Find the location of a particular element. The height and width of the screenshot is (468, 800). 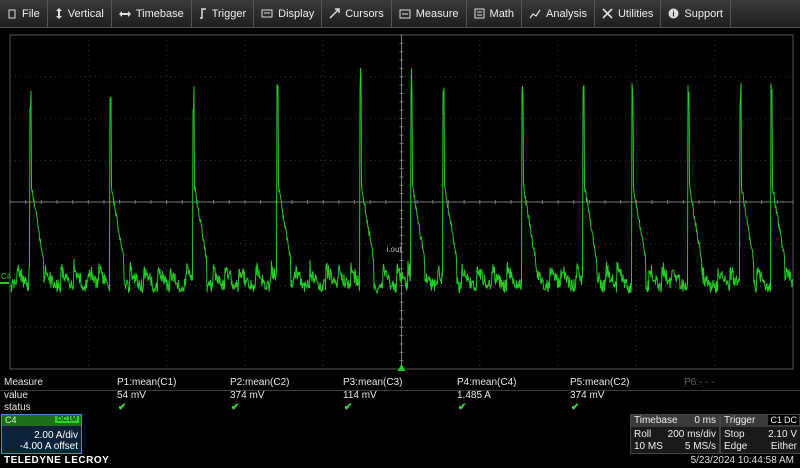

measure-param-value: 54 mV is located at coordinates (131, 395).